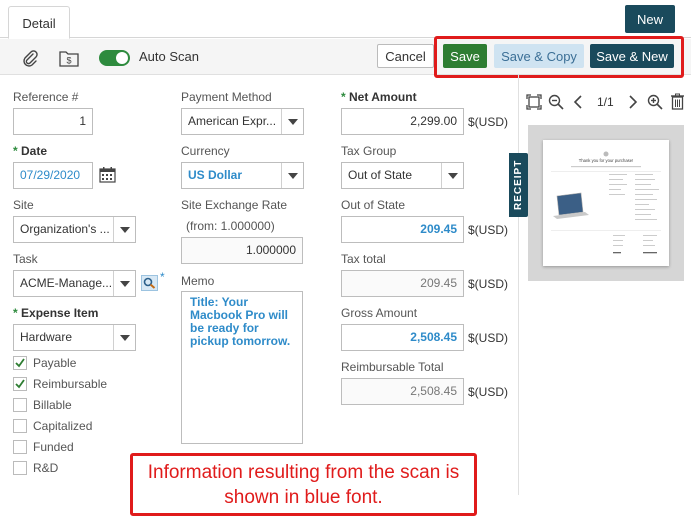  Describe the element at coordinates (198, 281) in the screenshot. I see `memo-label: Memo` at that location.